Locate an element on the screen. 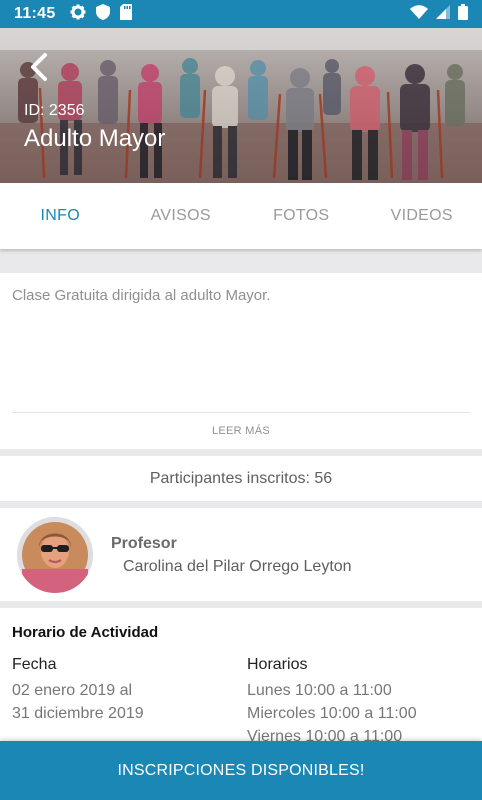  hours-item: Miercoles 10:00 a 11:00 is located at coordinates (332, 713).